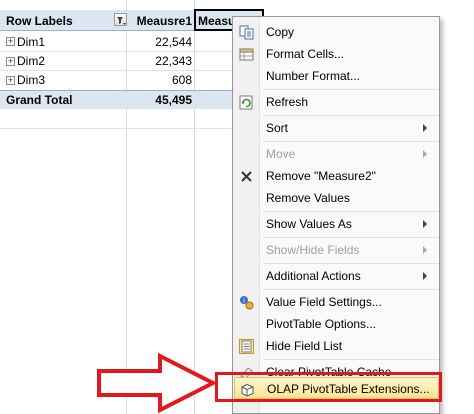 The image size is (474, 414). I want to click on menu-item-label: Sort, so click(277, 128).